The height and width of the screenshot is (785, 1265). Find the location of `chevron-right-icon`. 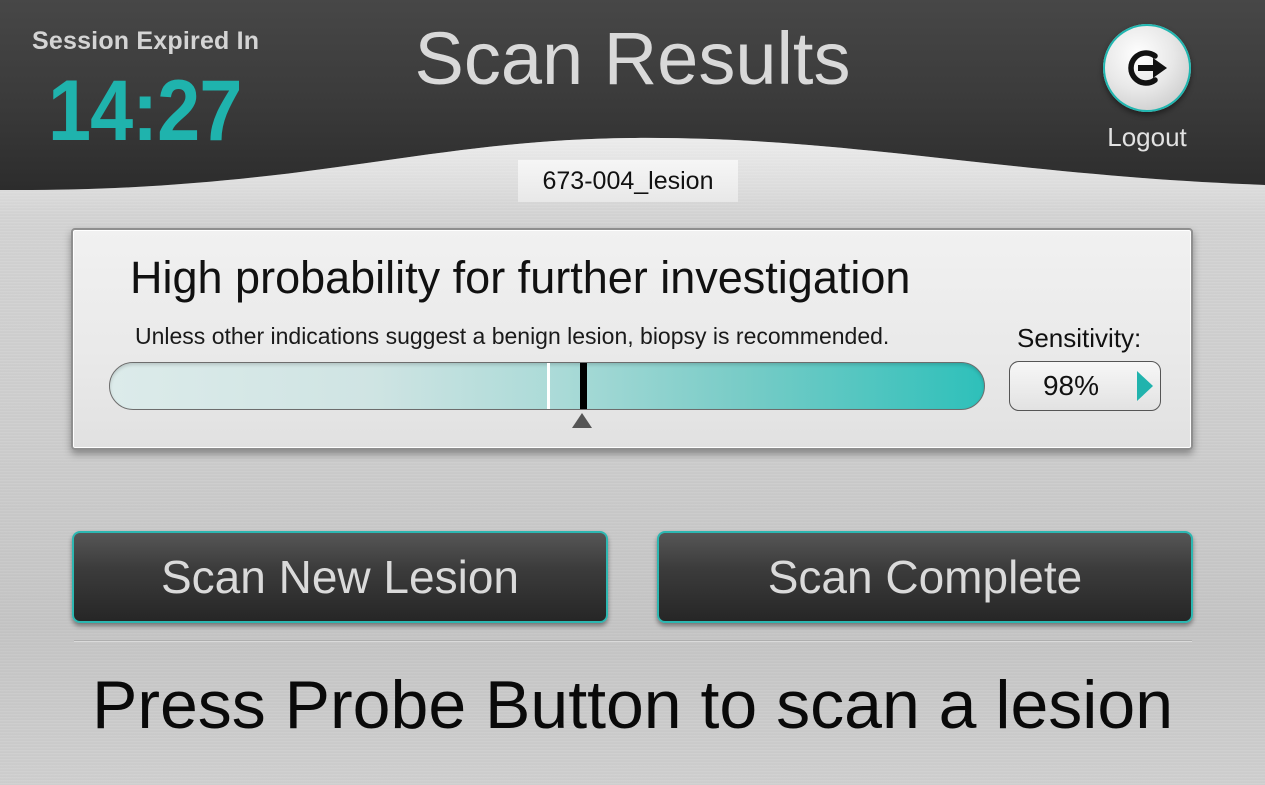

chevron-right-icon is located at coordinates (1145, 386).